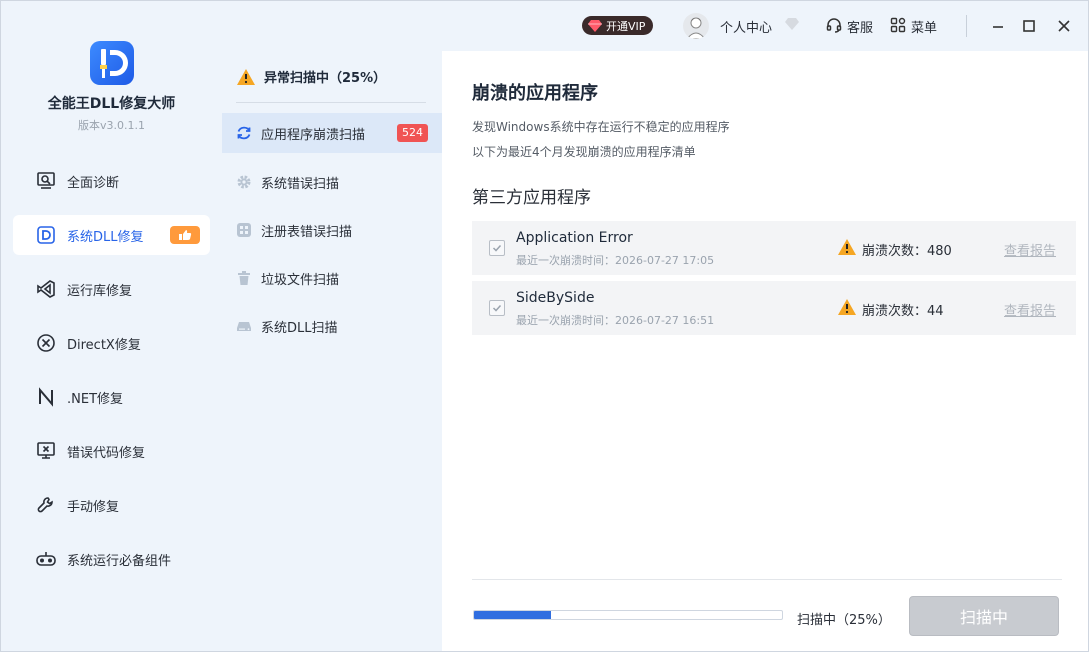 The image size is (1089, 652). Describe the element at coordinates (119, 561) in the screenshot. I see `sidebar-item-label: 系统运行必备组件` at that location.